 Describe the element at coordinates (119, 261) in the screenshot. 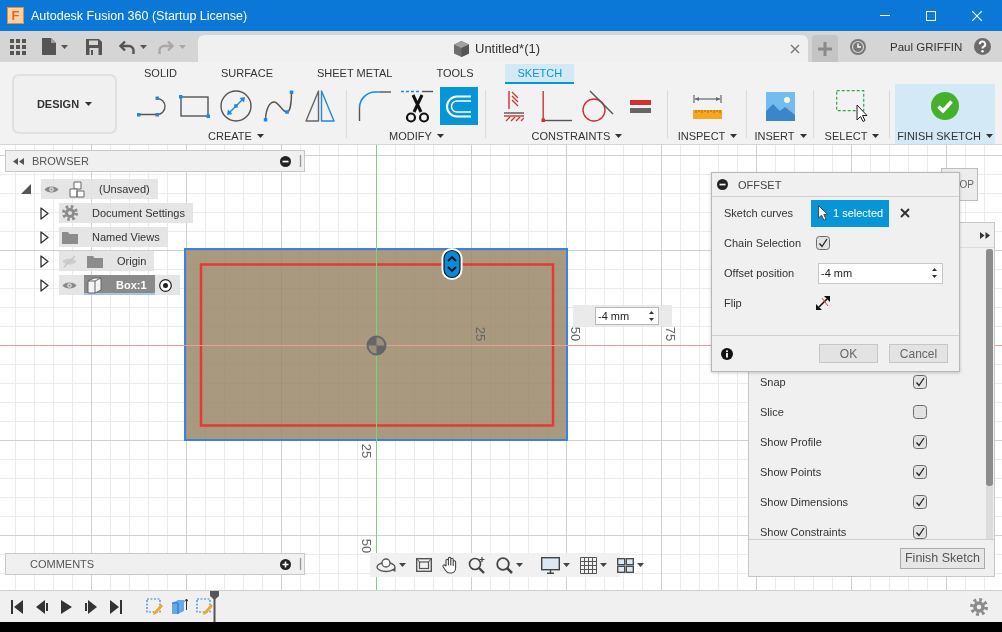

I see `browser-item: Origin` at that location.